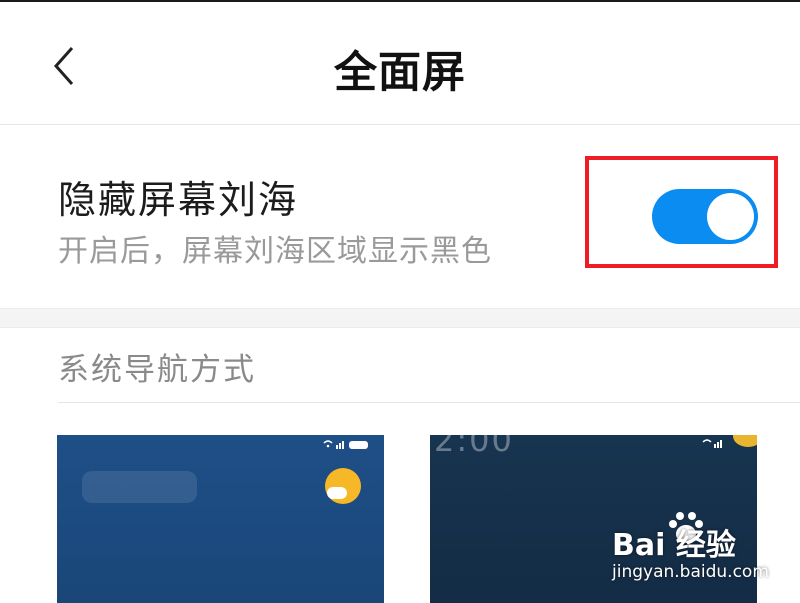  I want to click on blurred-widget, so click(139, 487).